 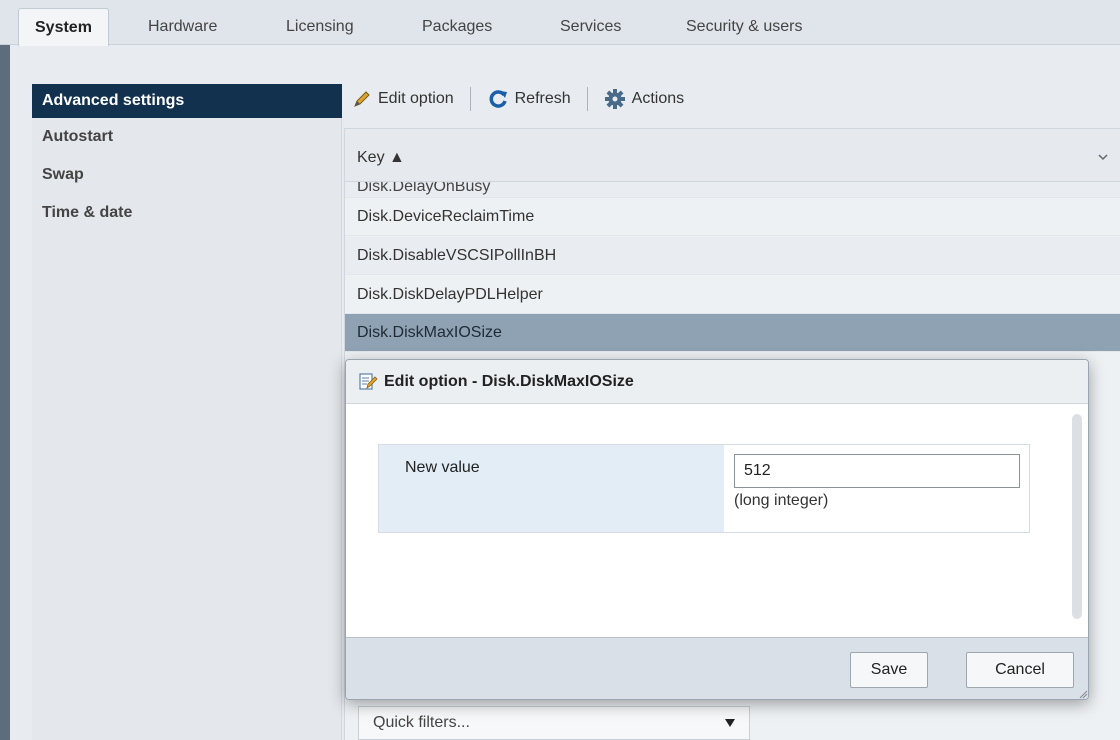 What do you see at coordinates (781, 500) in the screenshot?
I see `value-type-hint: (long integer)` at bounding box center [781, 500].